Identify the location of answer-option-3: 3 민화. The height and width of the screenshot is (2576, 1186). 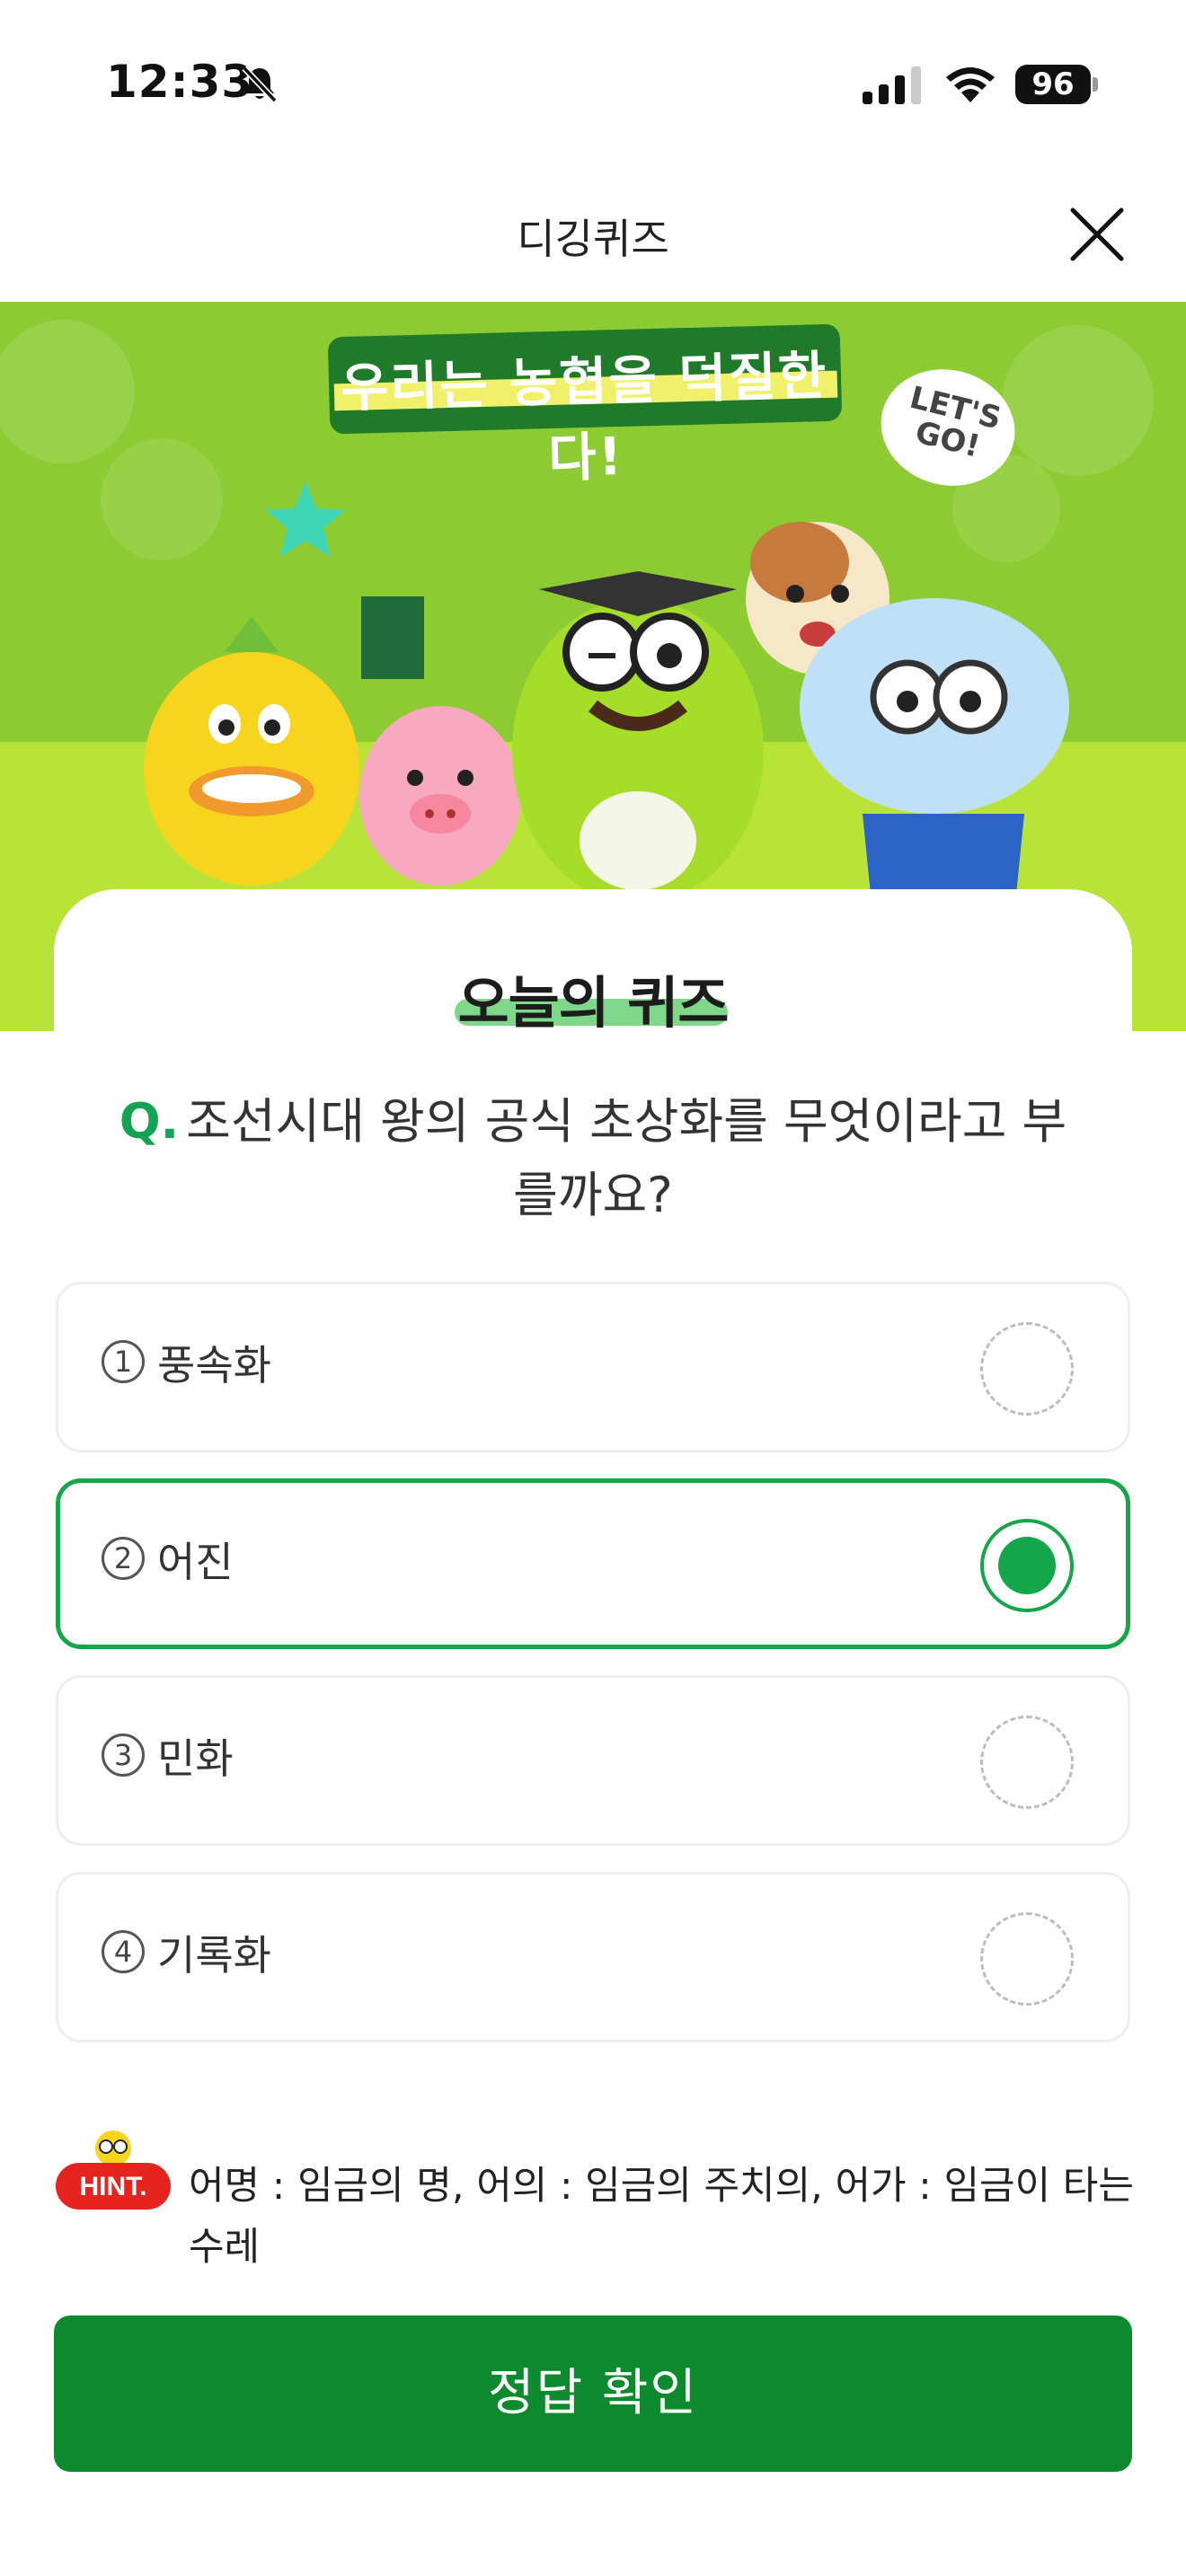
(593, 1760).